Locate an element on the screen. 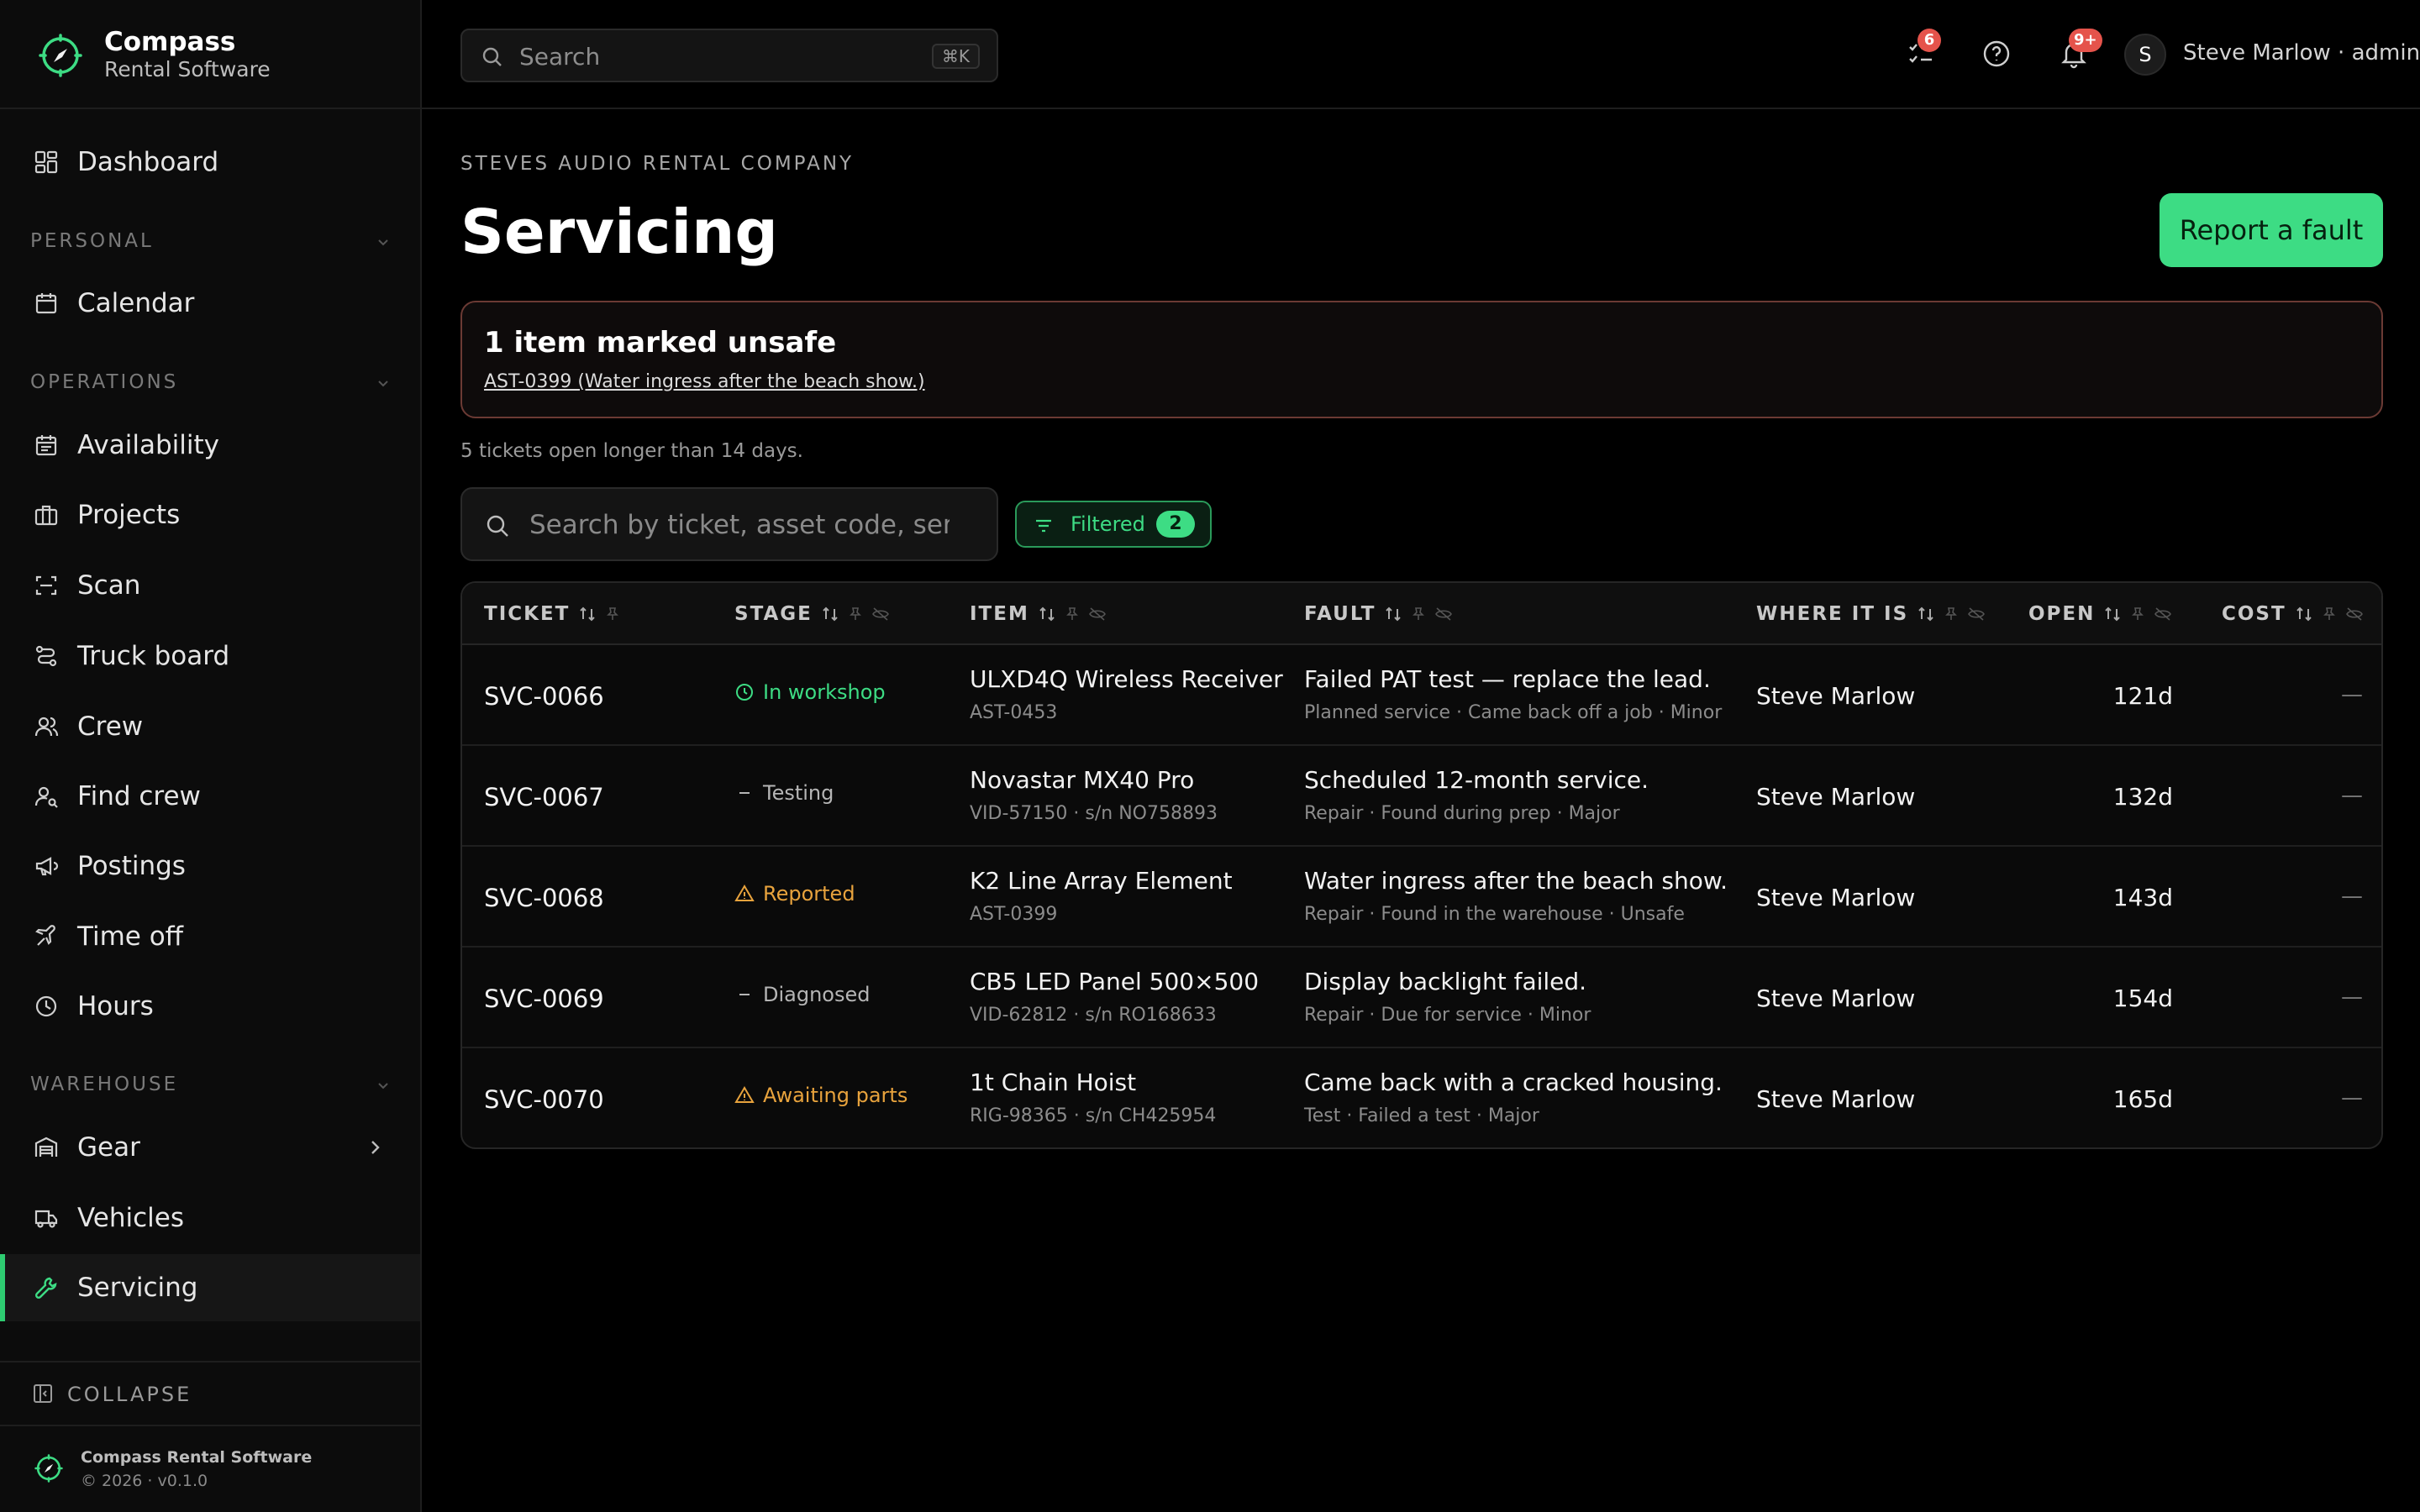 This screenshot has height=1512, width=2420. column-header-item: ITEM is located at coordinates (1038, 614).